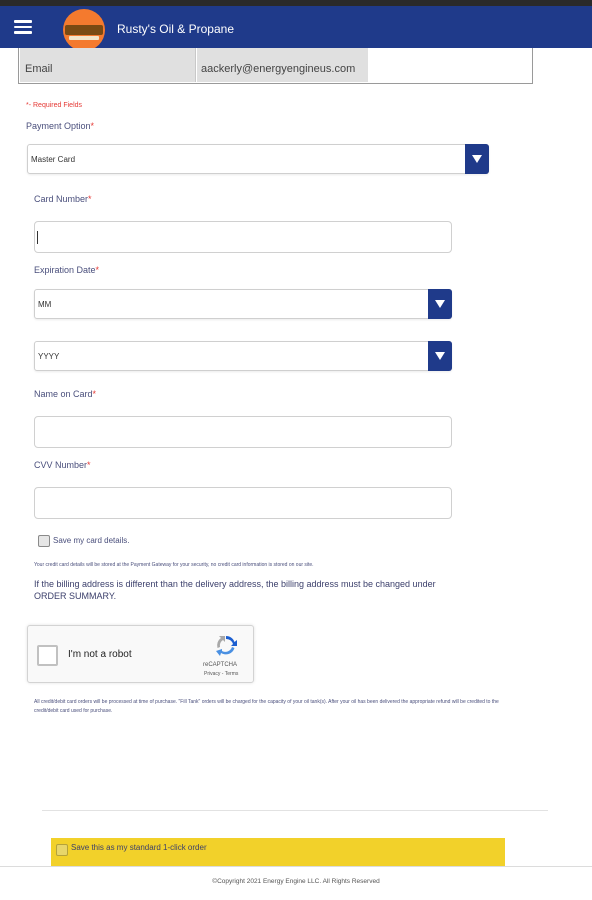 This screenshot has height=900, width=592. I want to click on email-label-cell: Email, so click(108, 65).